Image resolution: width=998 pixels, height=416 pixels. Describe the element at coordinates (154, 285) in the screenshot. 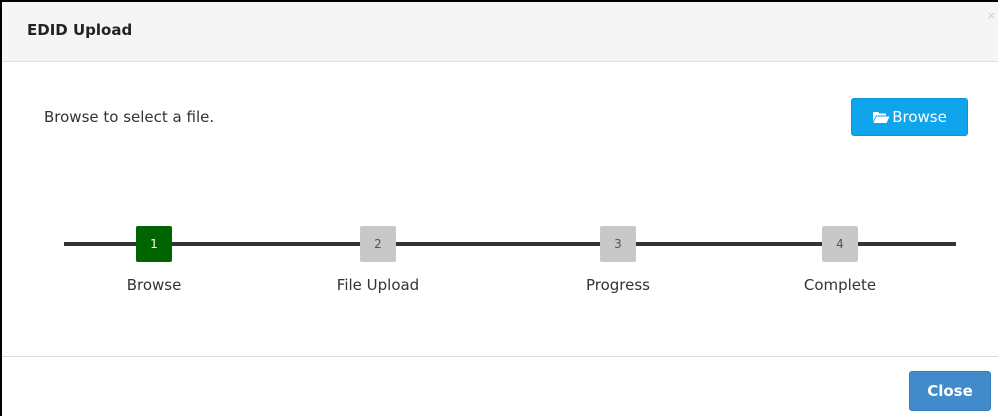

I see `step-1-label: Browse` at that location.